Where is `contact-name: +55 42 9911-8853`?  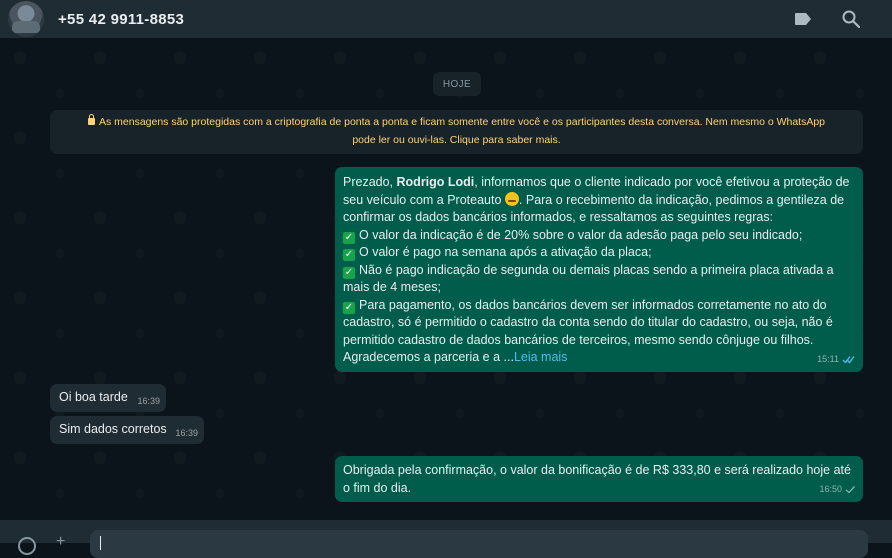 contact-name: +55 42 9911-8853 is located at coordinates (121, 19).